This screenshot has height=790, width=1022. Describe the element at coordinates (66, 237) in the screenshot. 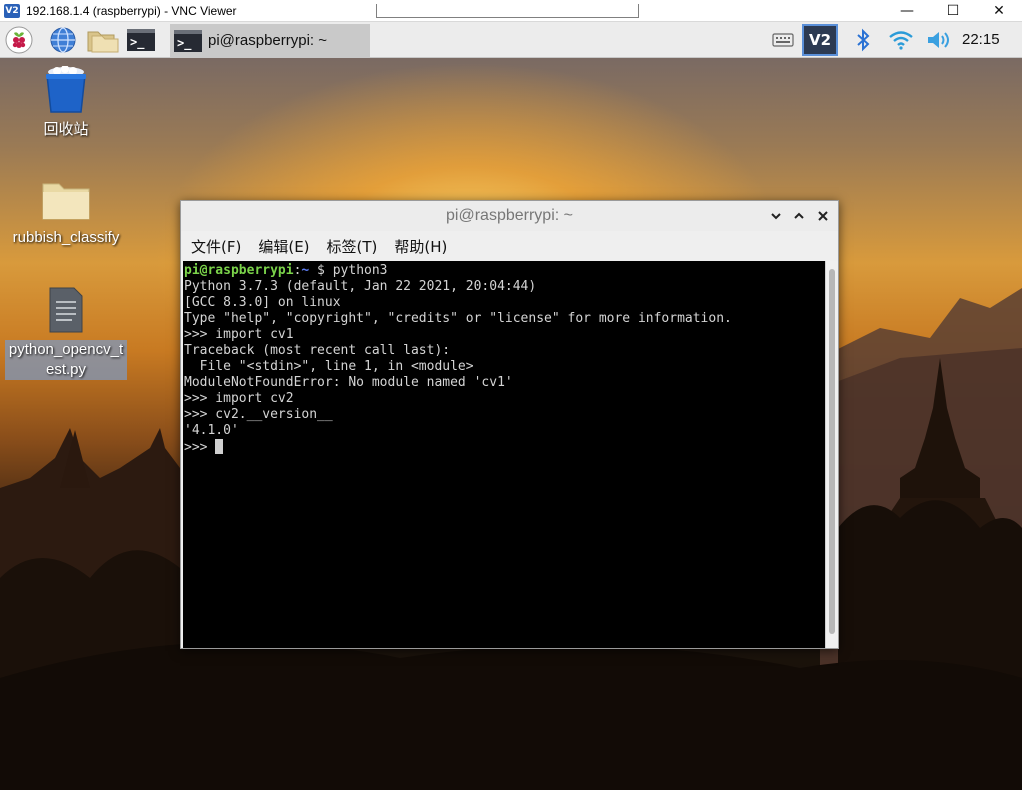

I see `desktop-item-label: rubbish_classify` at that location.